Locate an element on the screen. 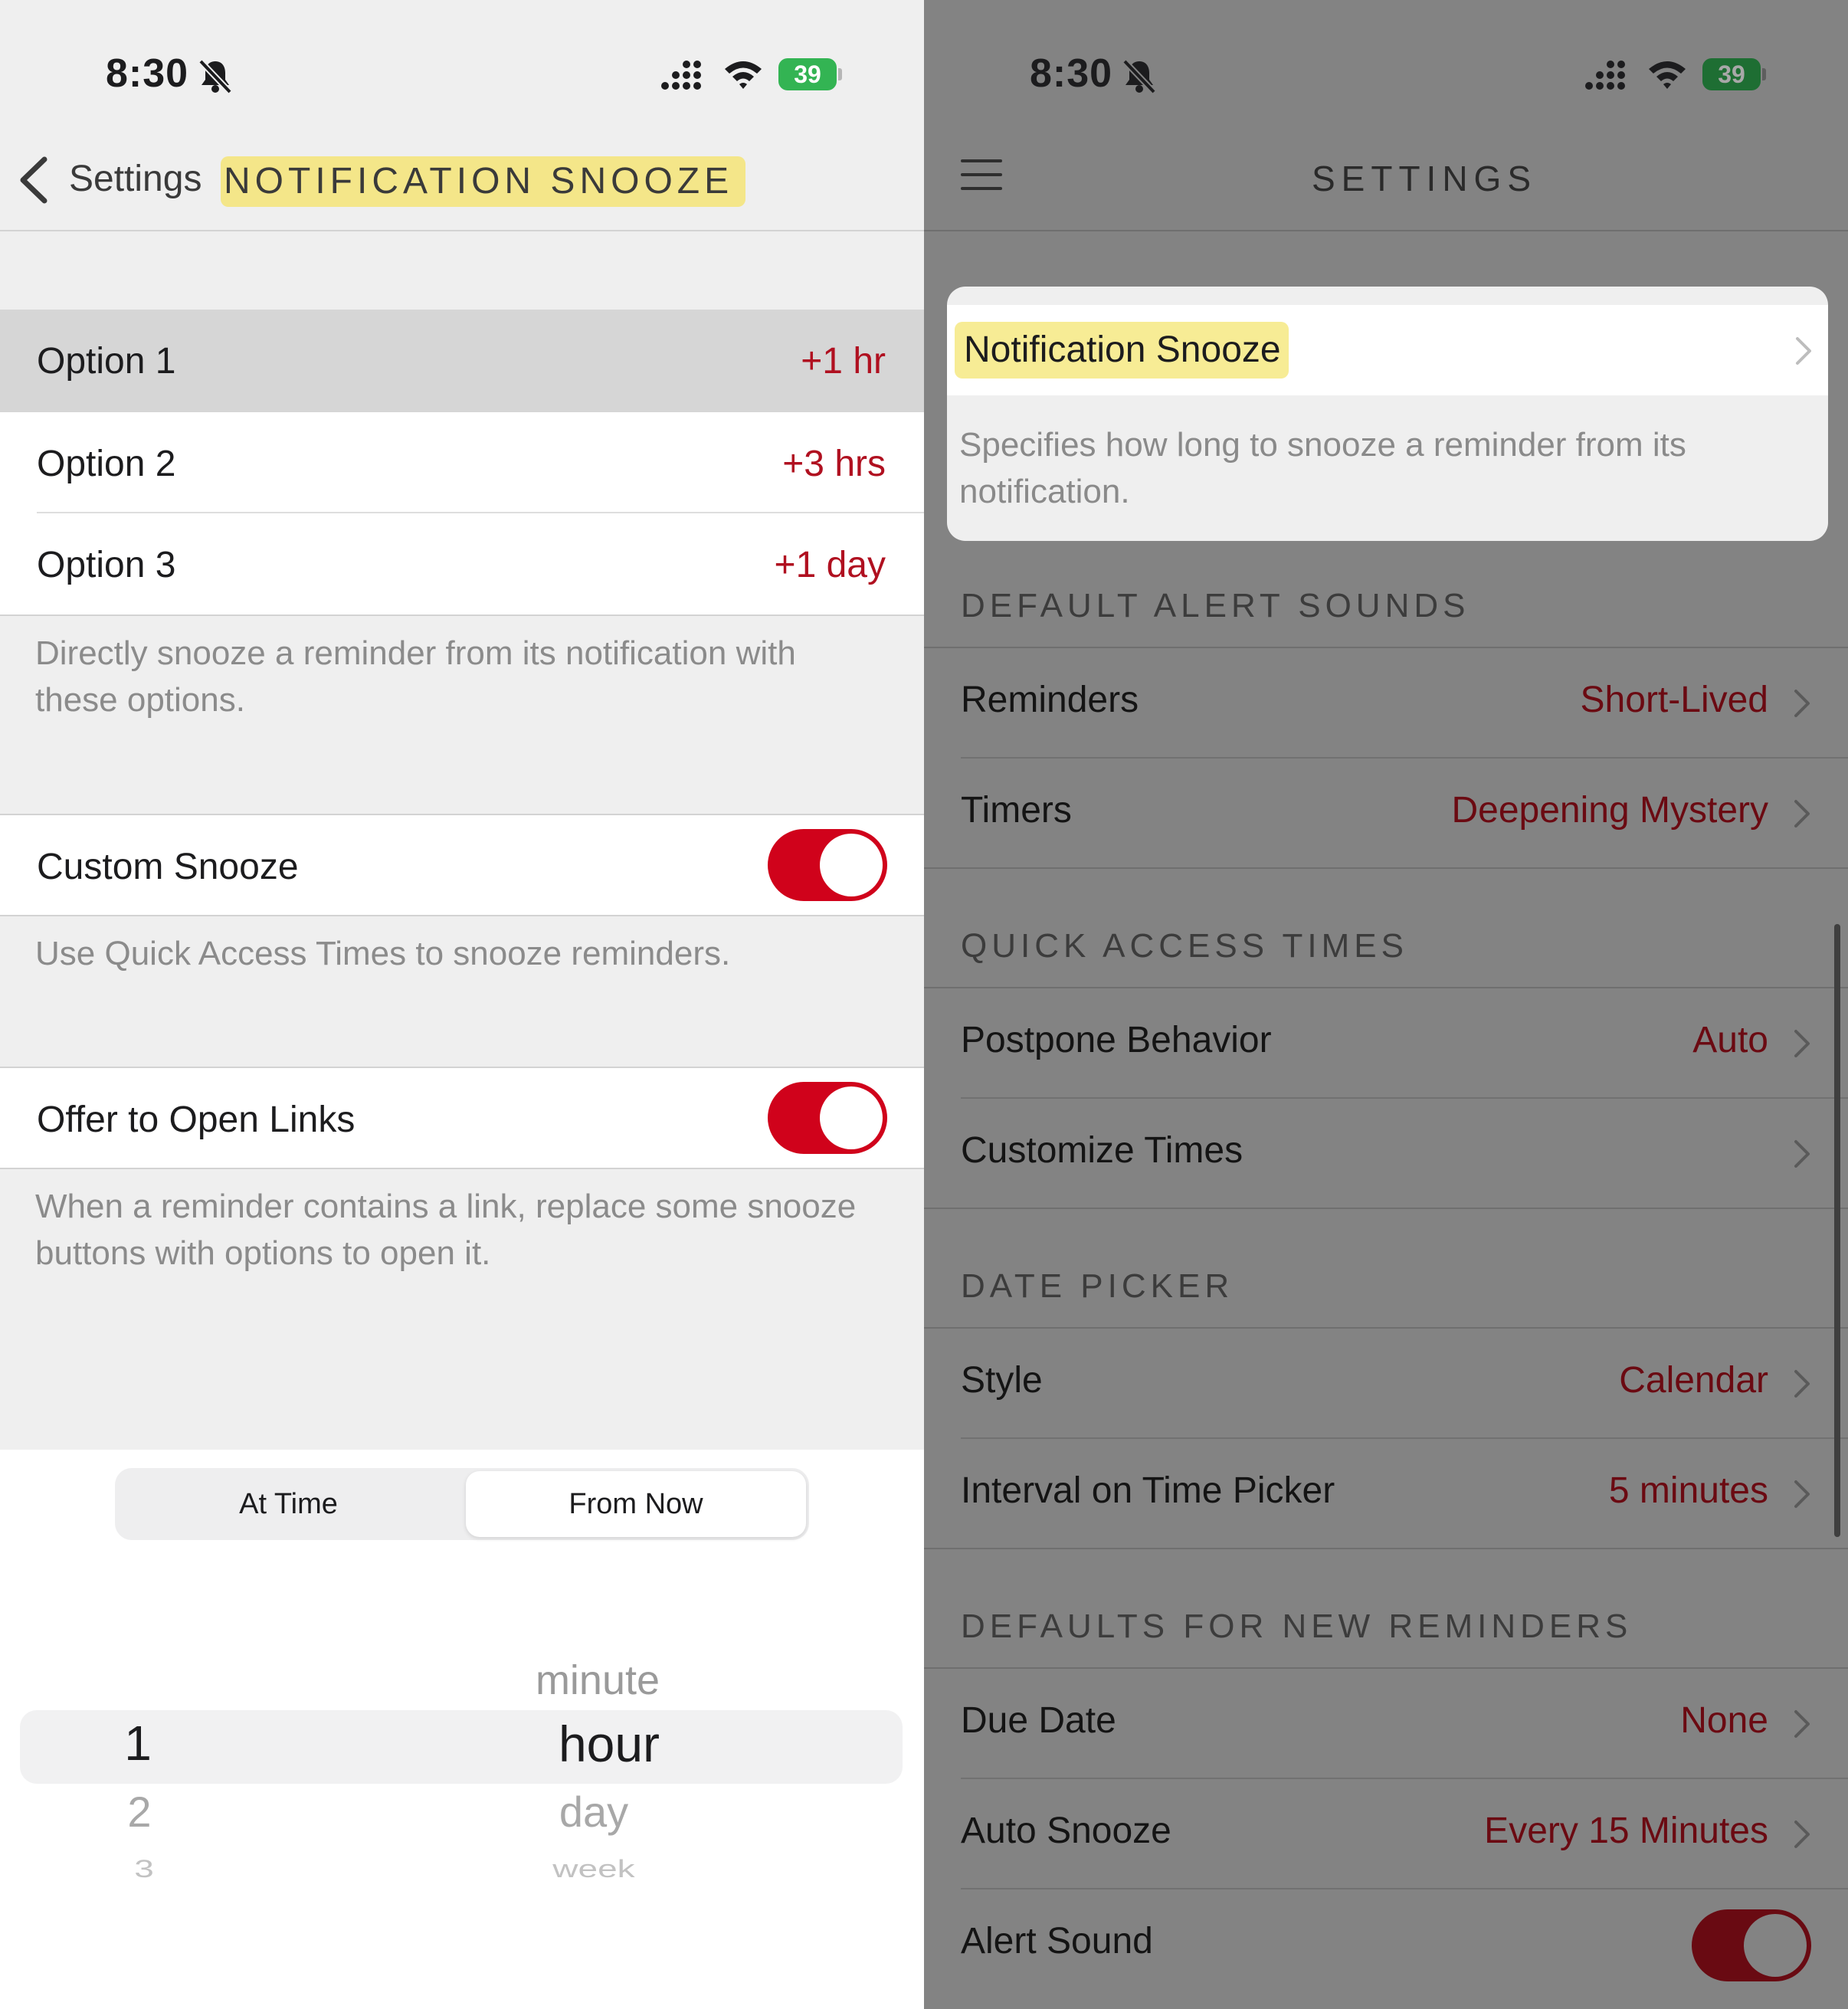 The image size is (1848, 2009). settings-row-due-date: Due Date None is located at coordinates (1386, 1724).